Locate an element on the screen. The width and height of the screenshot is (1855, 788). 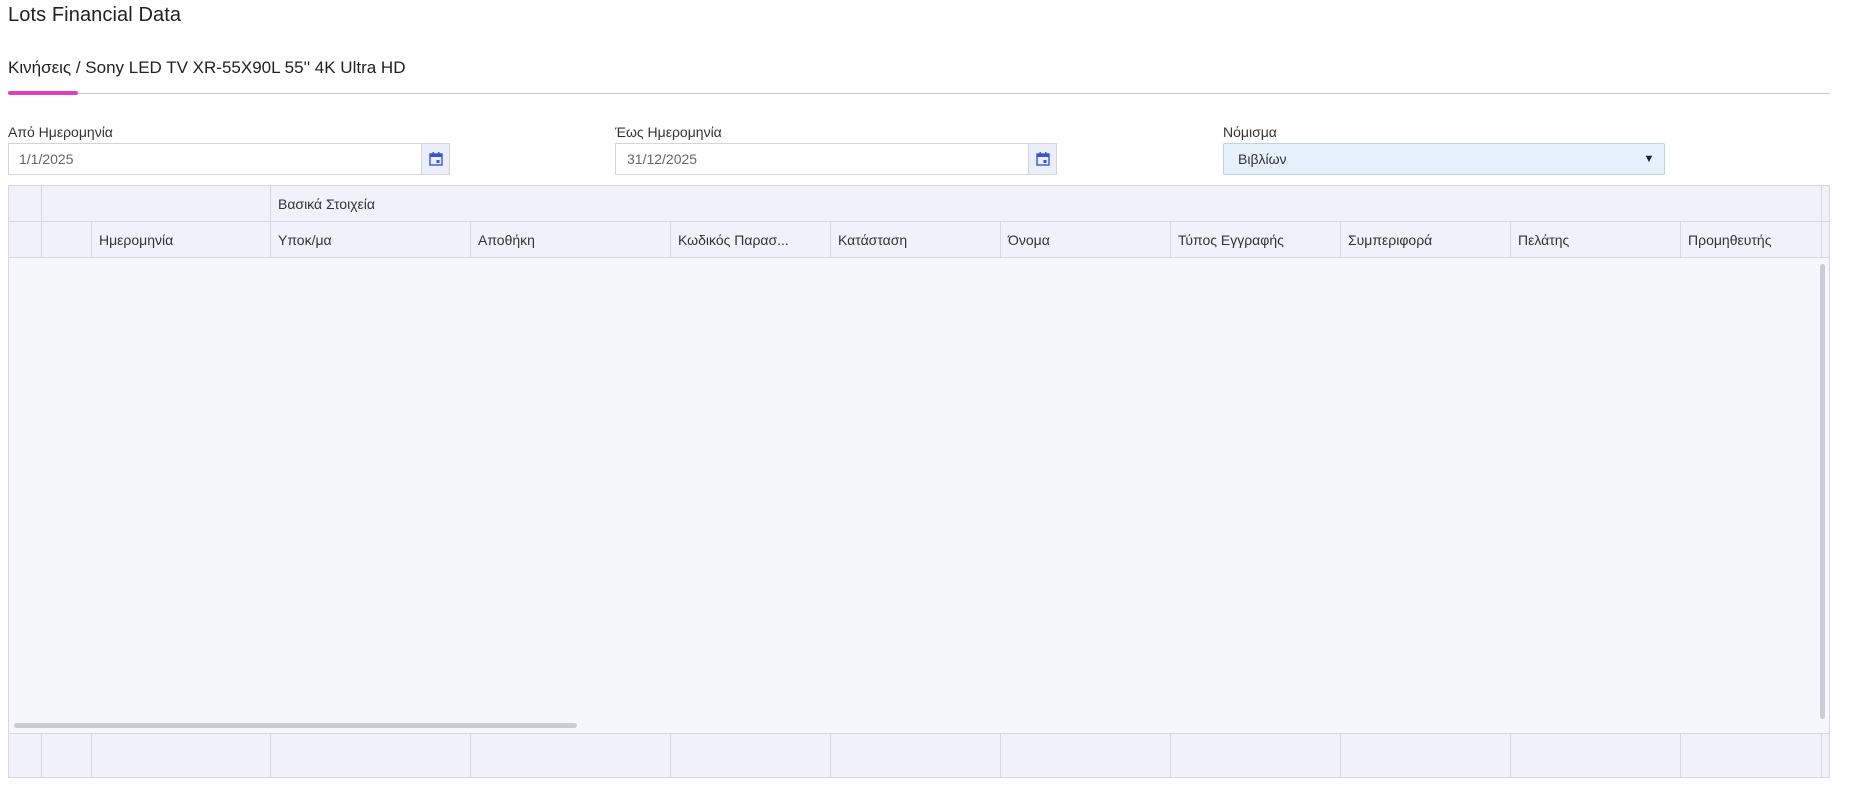
to-date-field: 31/12/2025 is located at coordinates (836, 159).